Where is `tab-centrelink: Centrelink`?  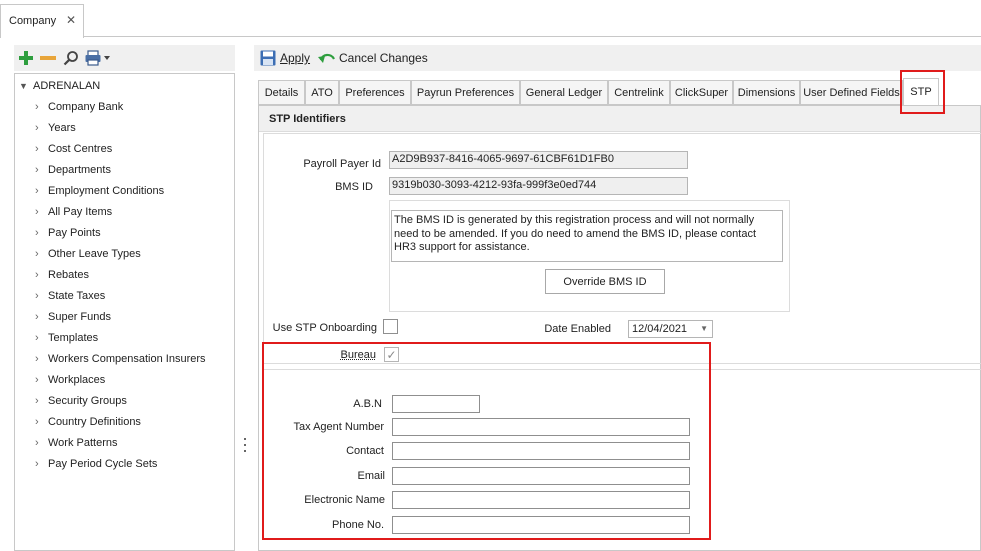 tab-centrelink: Centrelink is located at coordinates (639, 92).